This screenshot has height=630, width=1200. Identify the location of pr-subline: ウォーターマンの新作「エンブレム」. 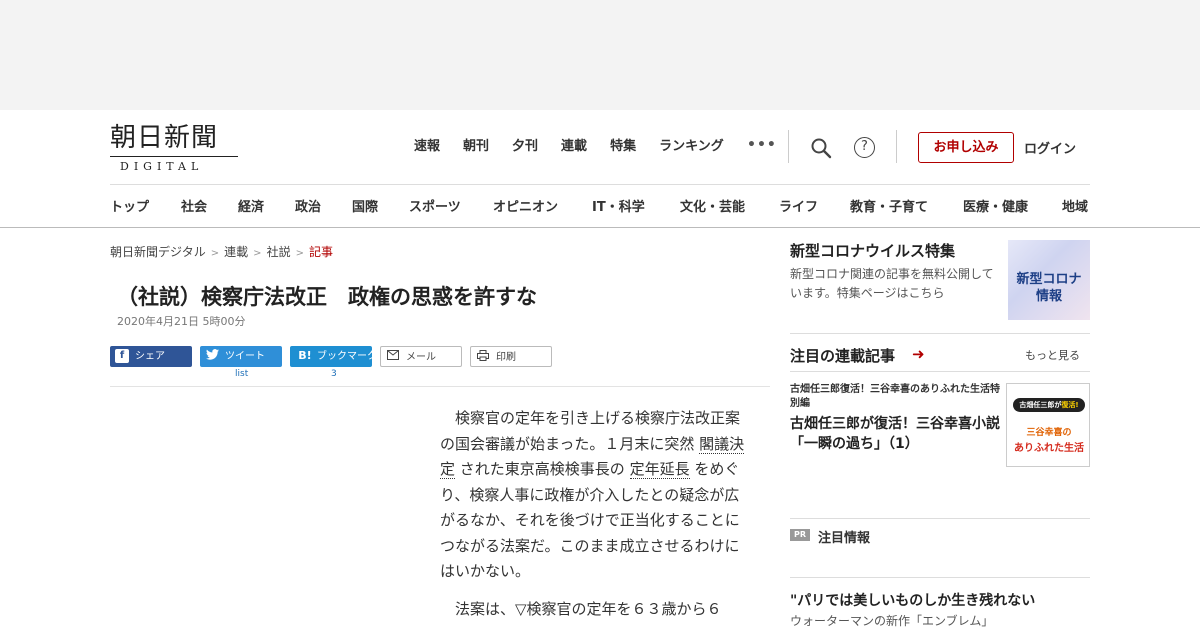
(891, 620).